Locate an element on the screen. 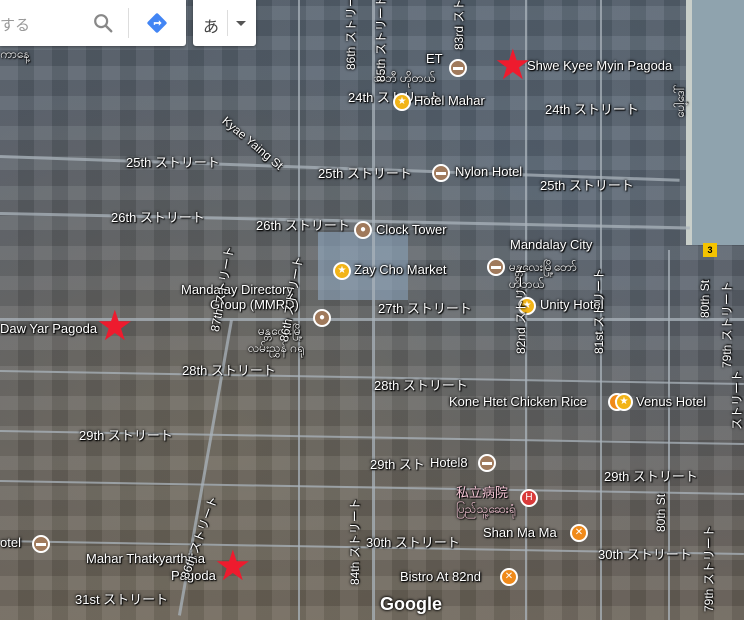 Image resolution: width=744 pixels, height=620 pixels. street-label: 31st ストリート is located at coordinates (122, 599).